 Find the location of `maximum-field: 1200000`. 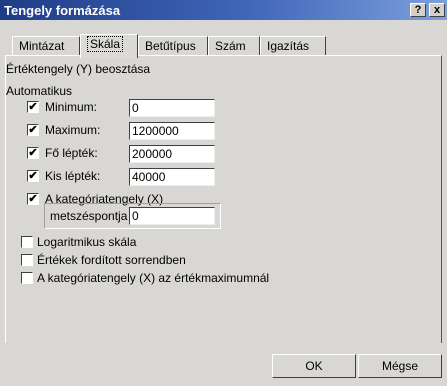

maximum-field: 1200000 is located at coordinates (172, 131).